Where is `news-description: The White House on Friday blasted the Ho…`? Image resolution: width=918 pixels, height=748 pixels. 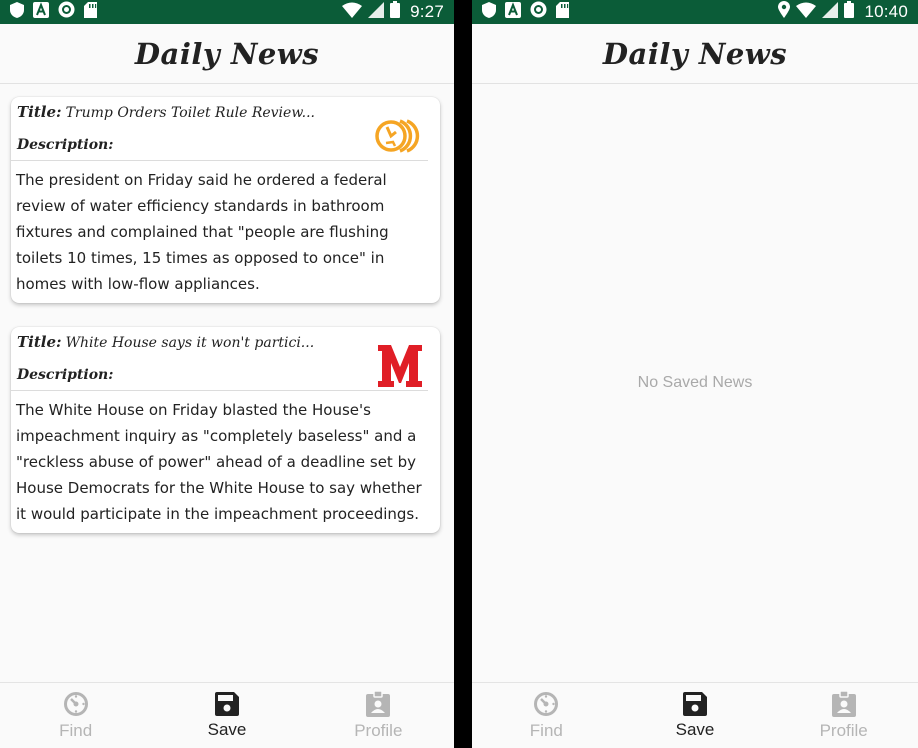
news-description: The White House on Friday blasted the Ho… is located at coordinates (219, 462).